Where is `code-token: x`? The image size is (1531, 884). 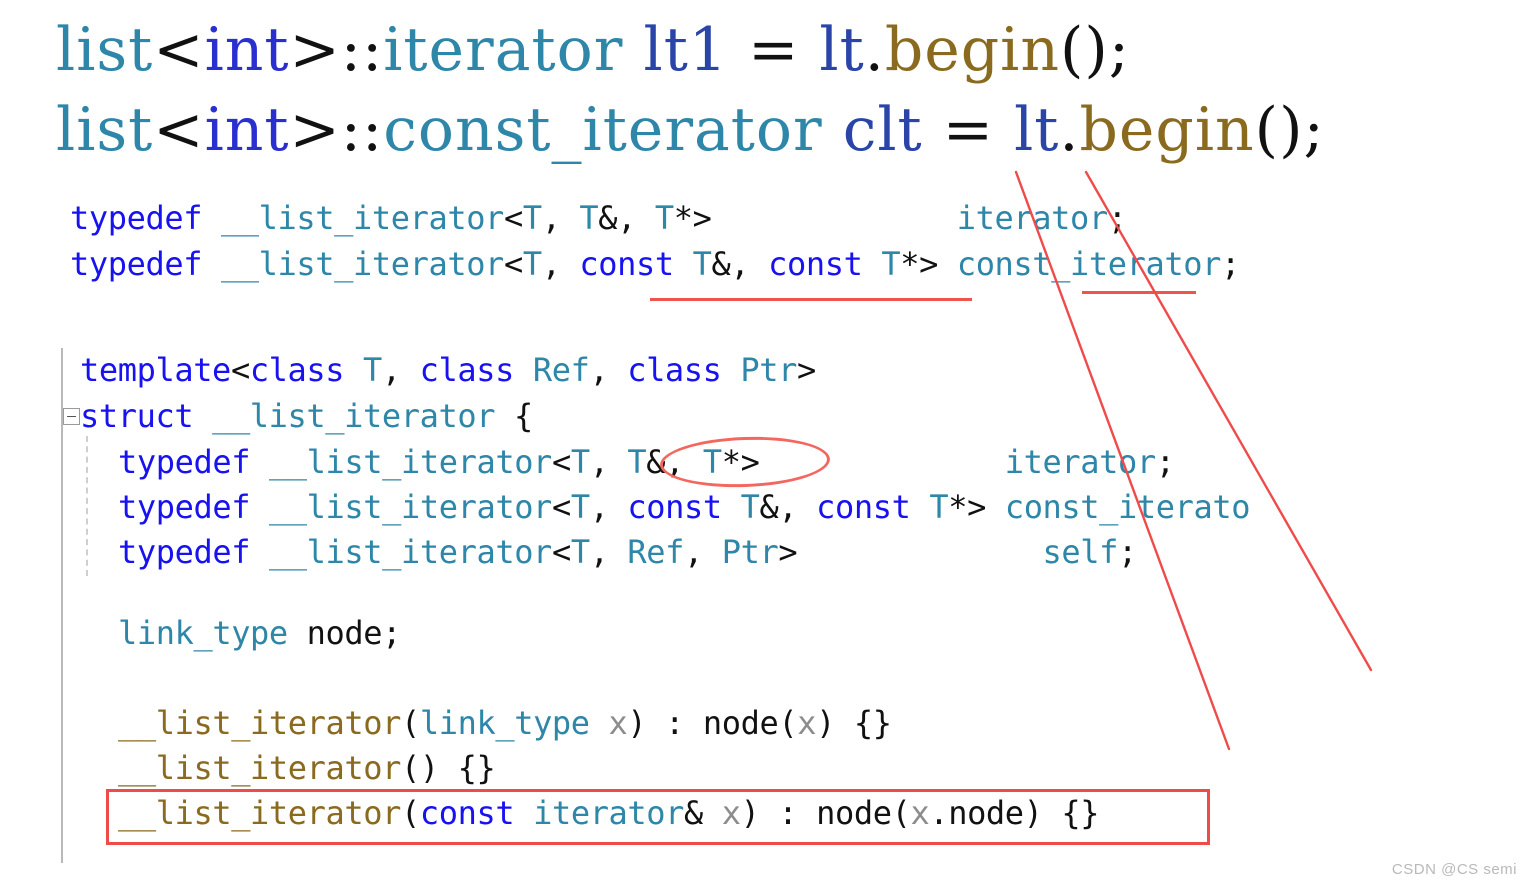 code-token: x is located at coordinates (807, 723).